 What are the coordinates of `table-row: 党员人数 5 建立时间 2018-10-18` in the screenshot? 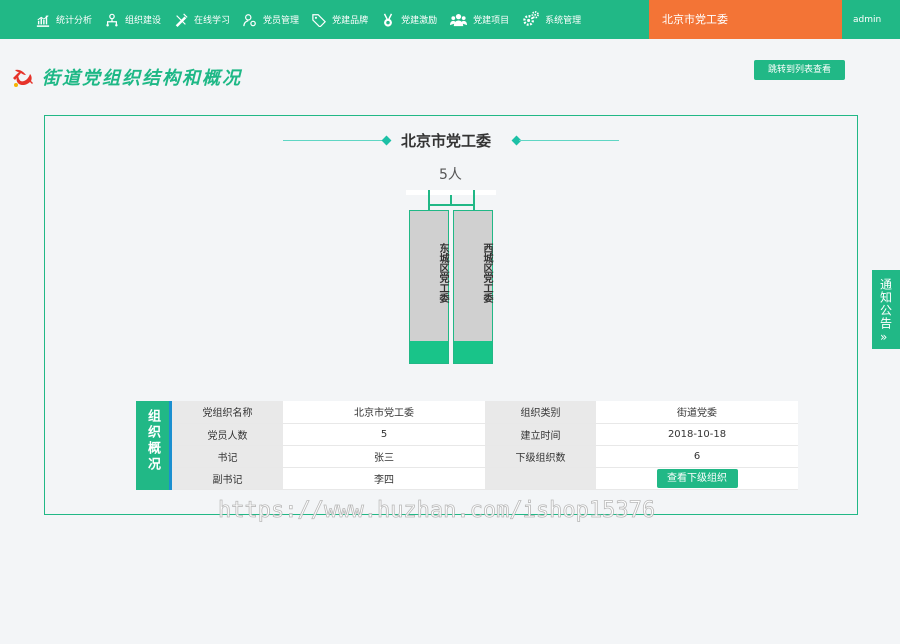 It's located at (485, 434).